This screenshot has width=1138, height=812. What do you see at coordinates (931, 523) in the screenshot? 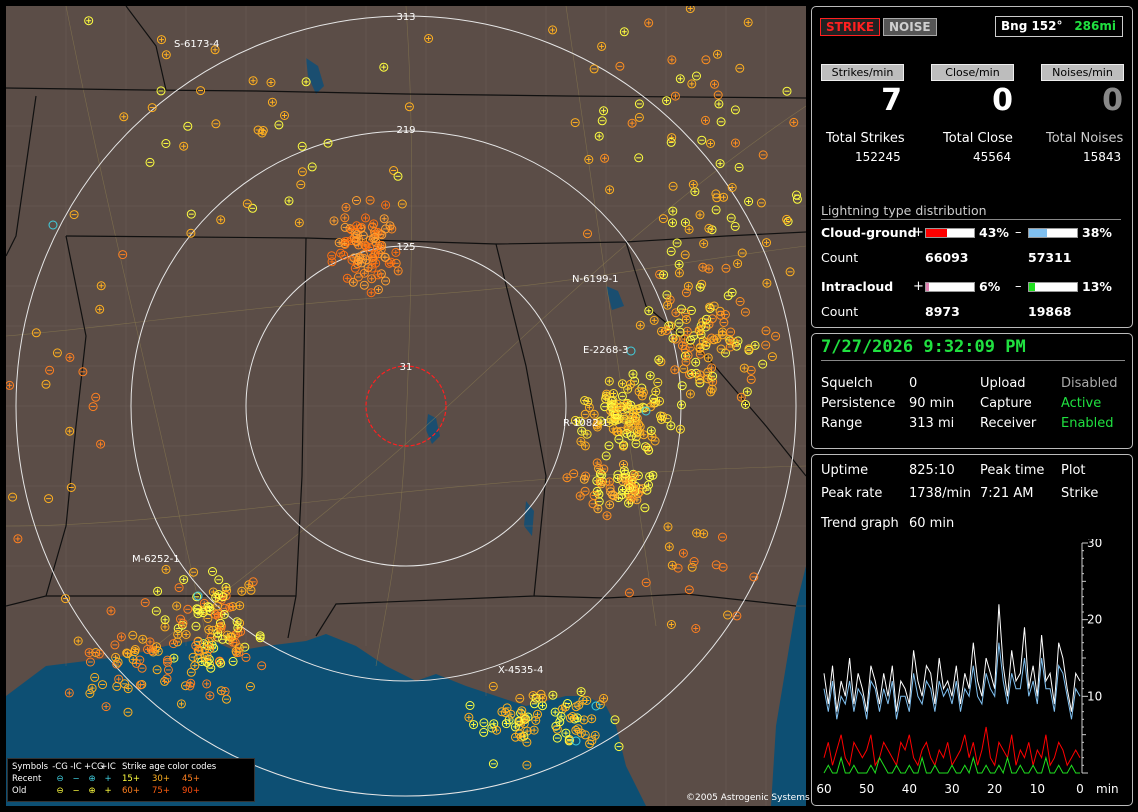
I see `trend-graph-value: 60 min` at bounding box center [931, 523].